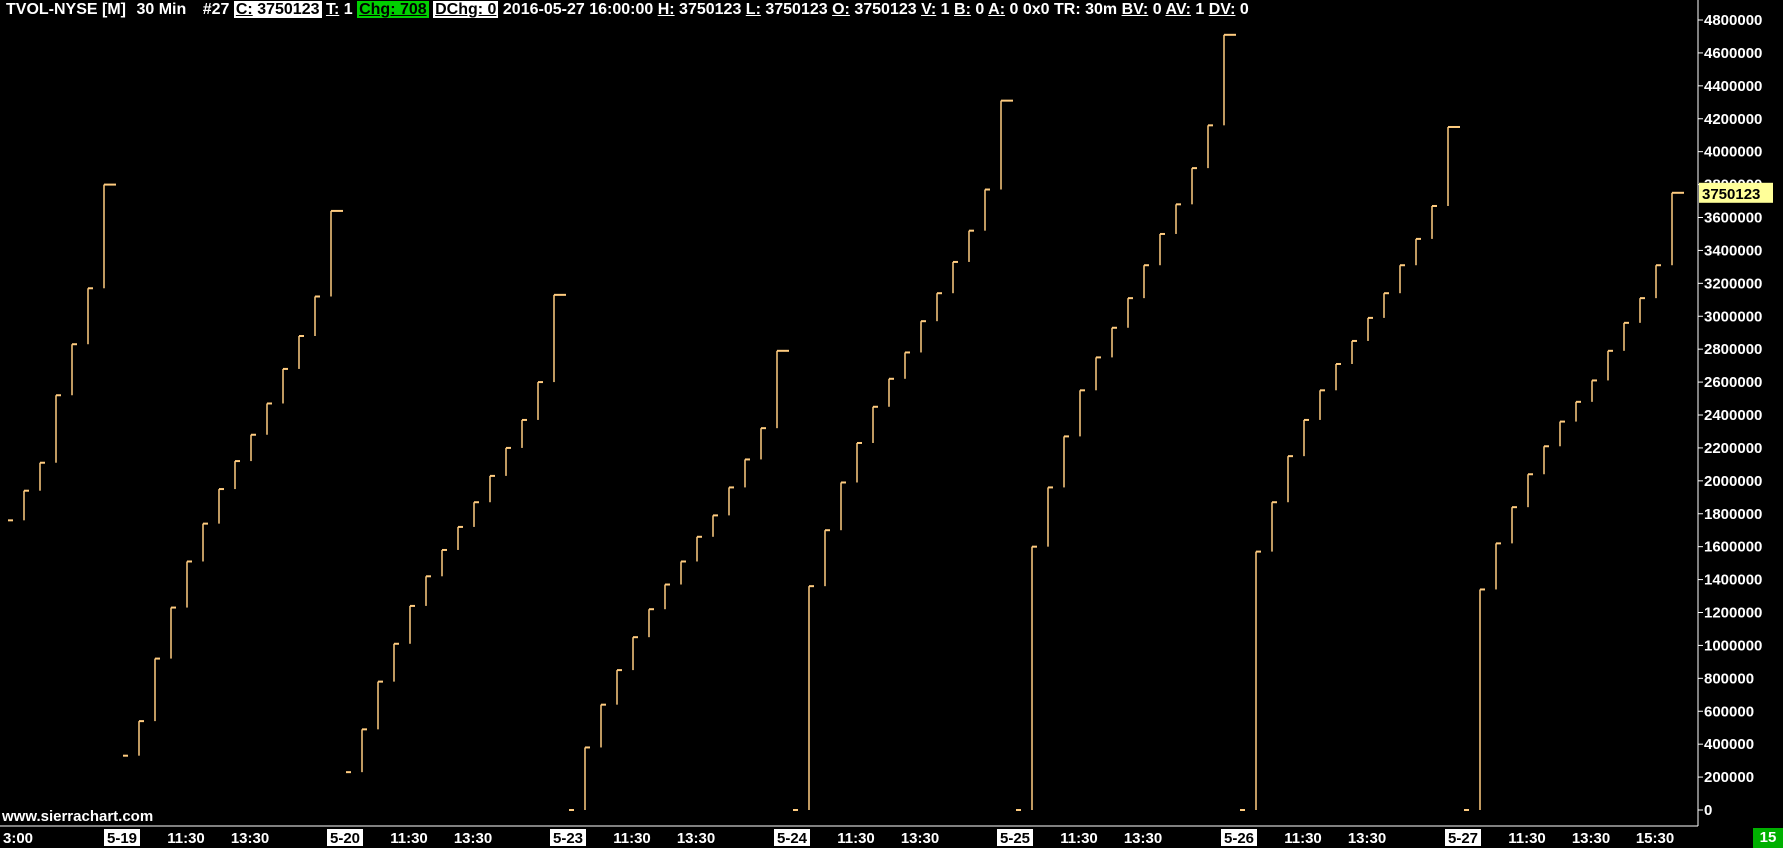 The image size is (1783, 848). I want to click on h-value: 3750123, so click(710, 9).